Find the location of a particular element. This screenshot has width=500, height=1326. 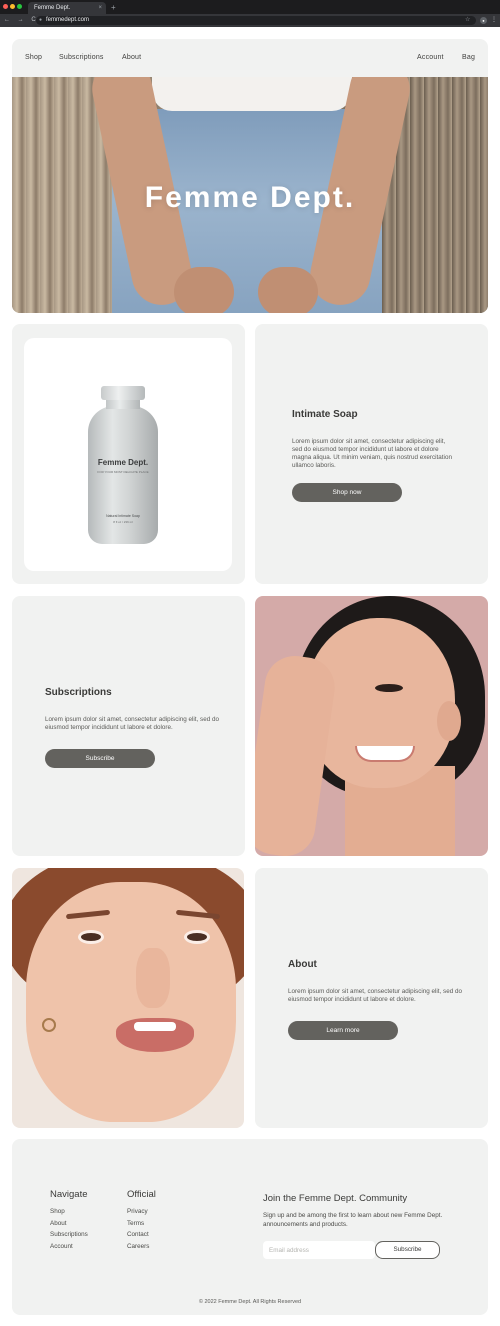

browser-tab: Femme Dept. × is located at coordinates (67, 8).